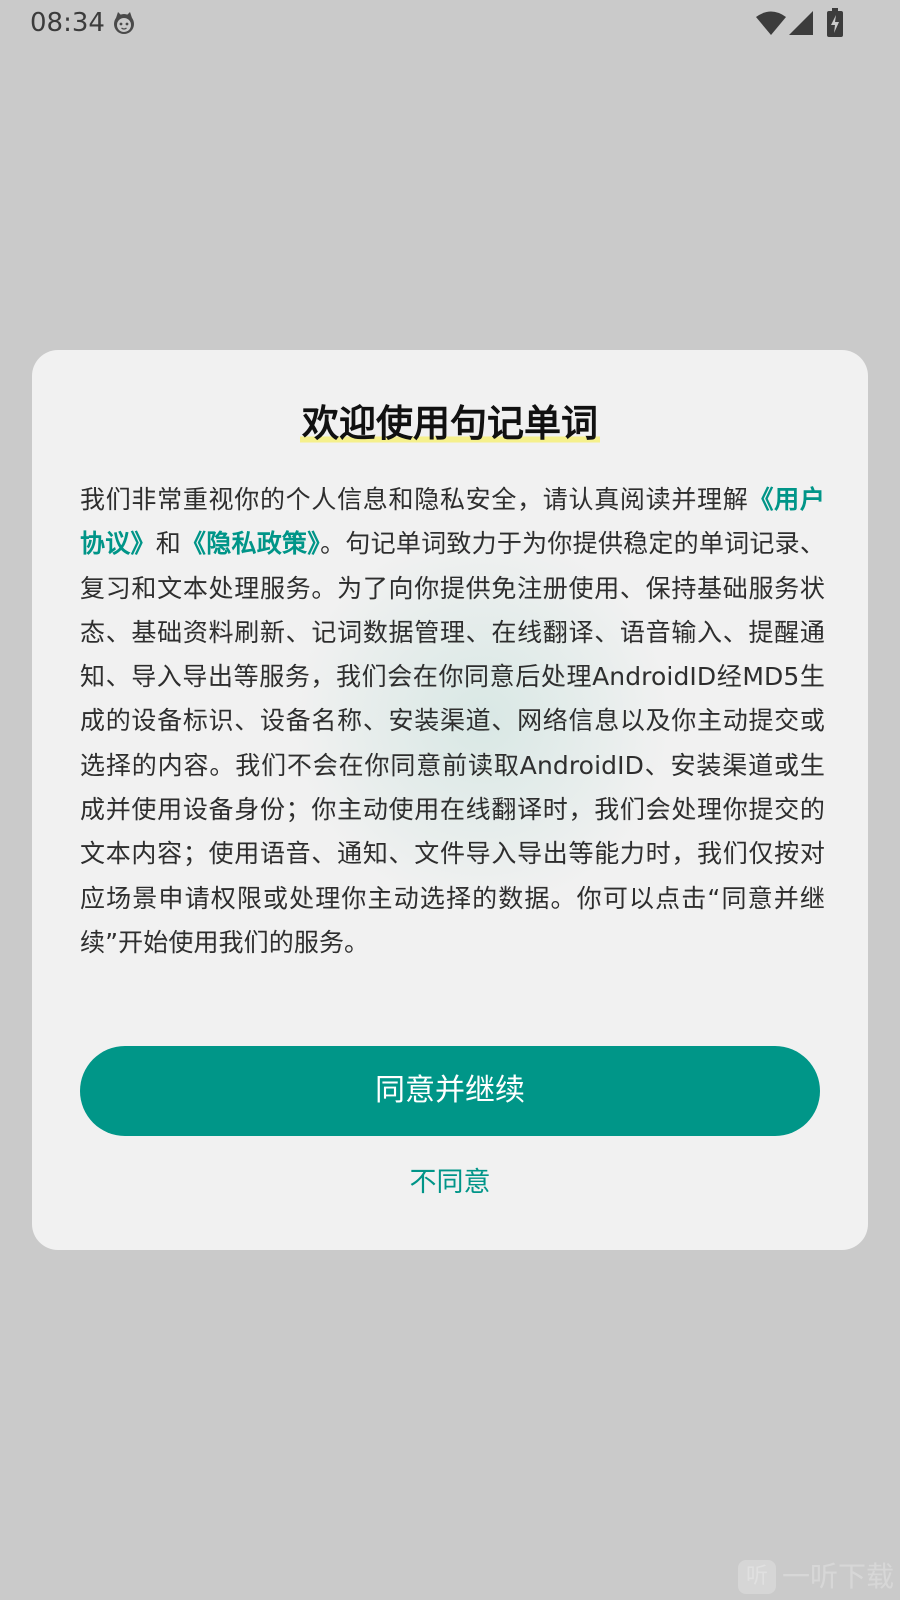  I want to click on wifi-icon, so click(771, 23).